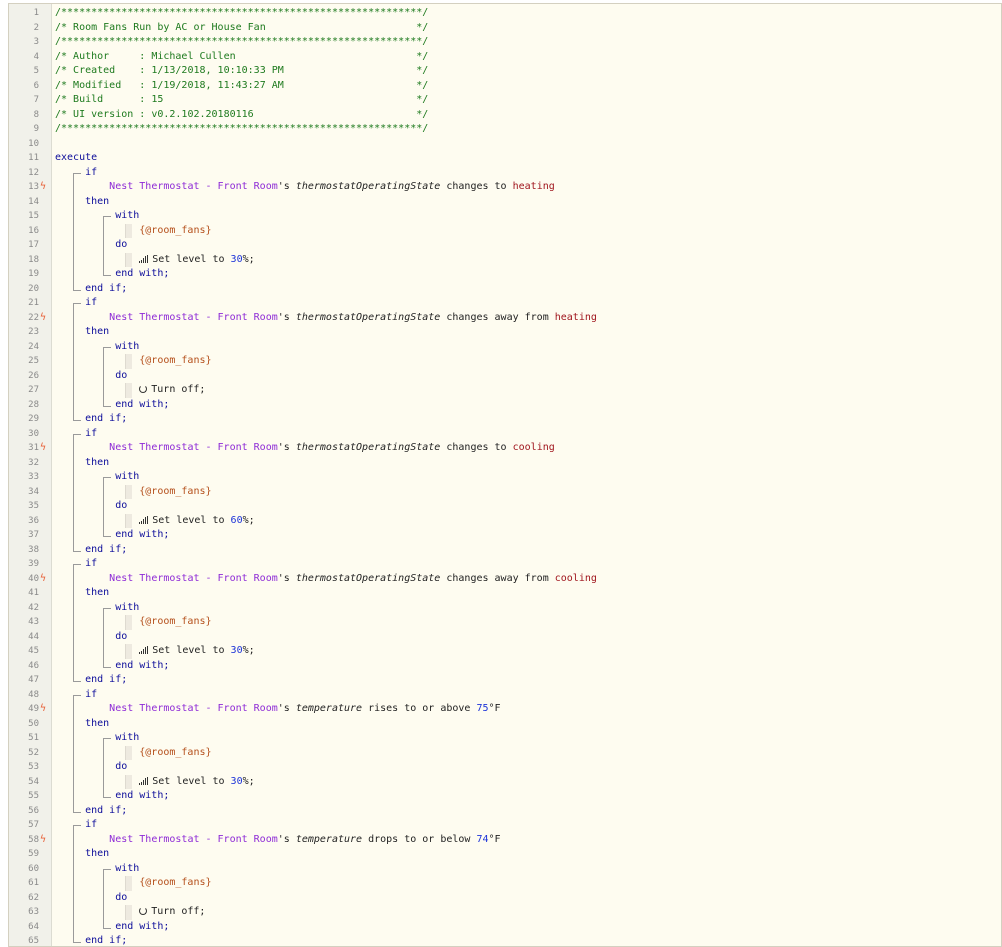  Describe the element at coordinates (241, 28) in the screenshot. I see `code-text: /* Room Fans Run by AC or House Fan */` at that location.